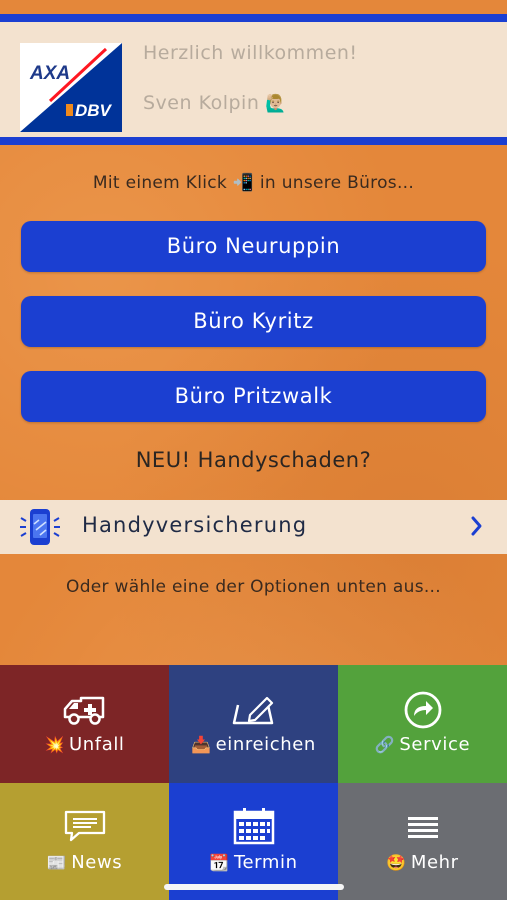 The width and height of the screenshot is (507, 900). What do you see at coordinates (276, 104) in the screenshot?
I see `user-emoji: 🙋🏼‍♂️` at bounding box center [276, 104].